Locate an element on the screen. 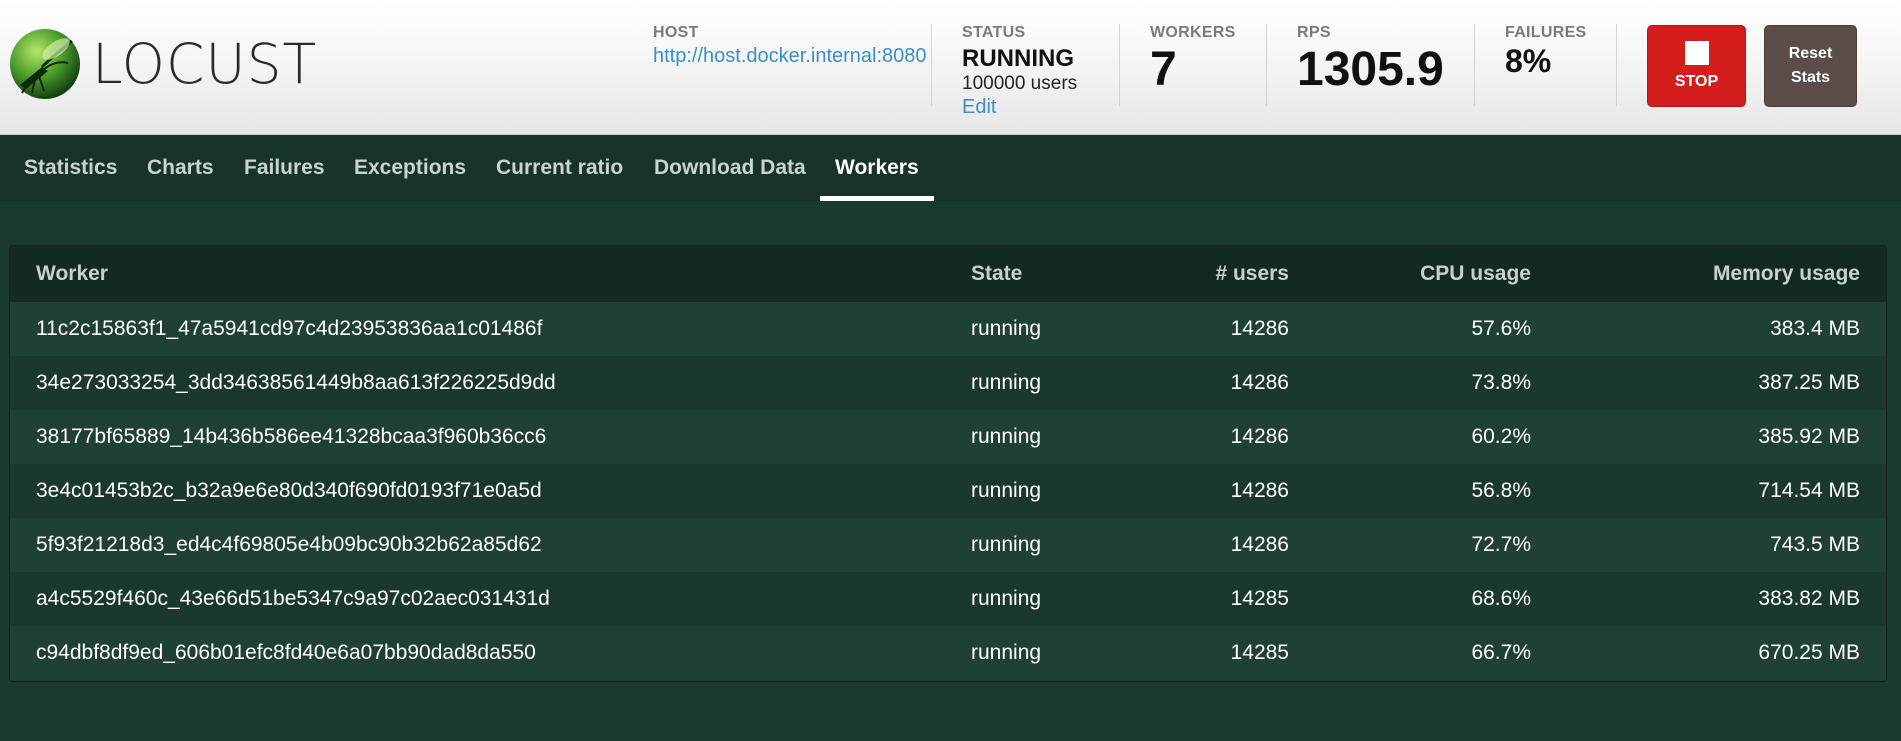 The width and height of the screenshot is (1901, 741). tab-charts: Charts is located at coordinates (180, 168).